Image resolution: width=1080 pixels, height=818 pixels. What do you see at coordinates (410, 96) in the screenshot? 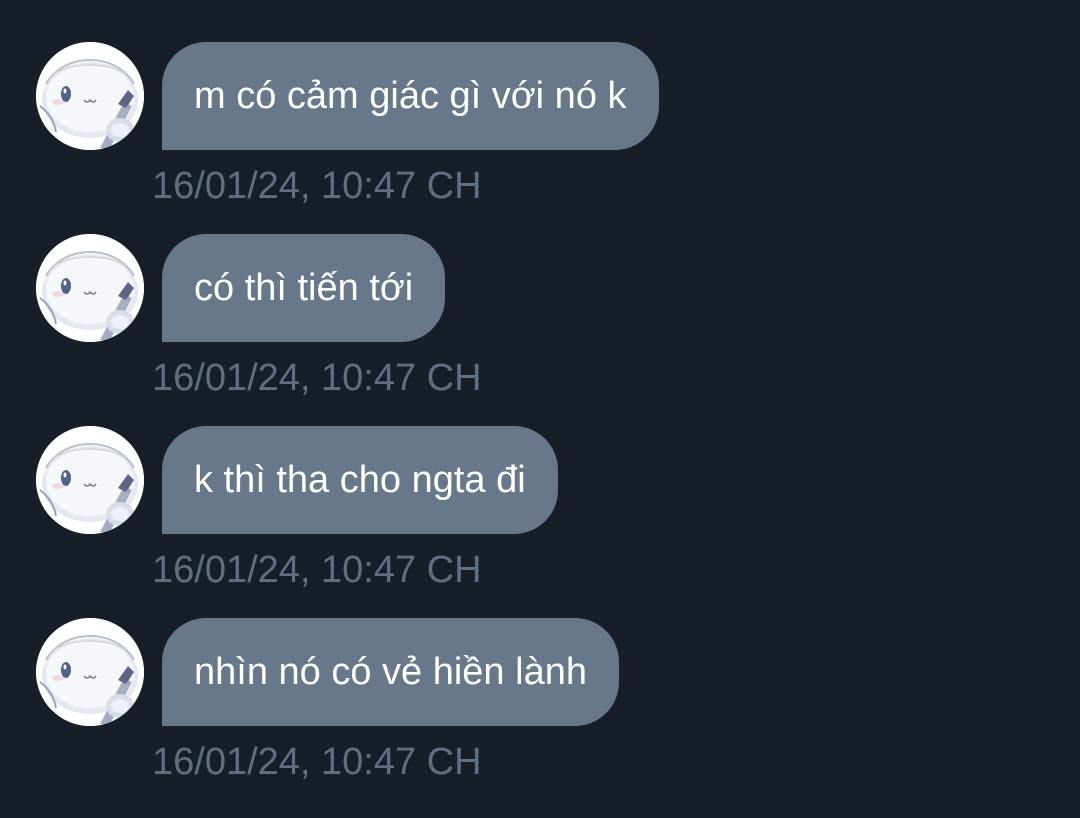
I see `message-bubble: m có cảm giác gì với nó k` at bounding box center [410, 96].